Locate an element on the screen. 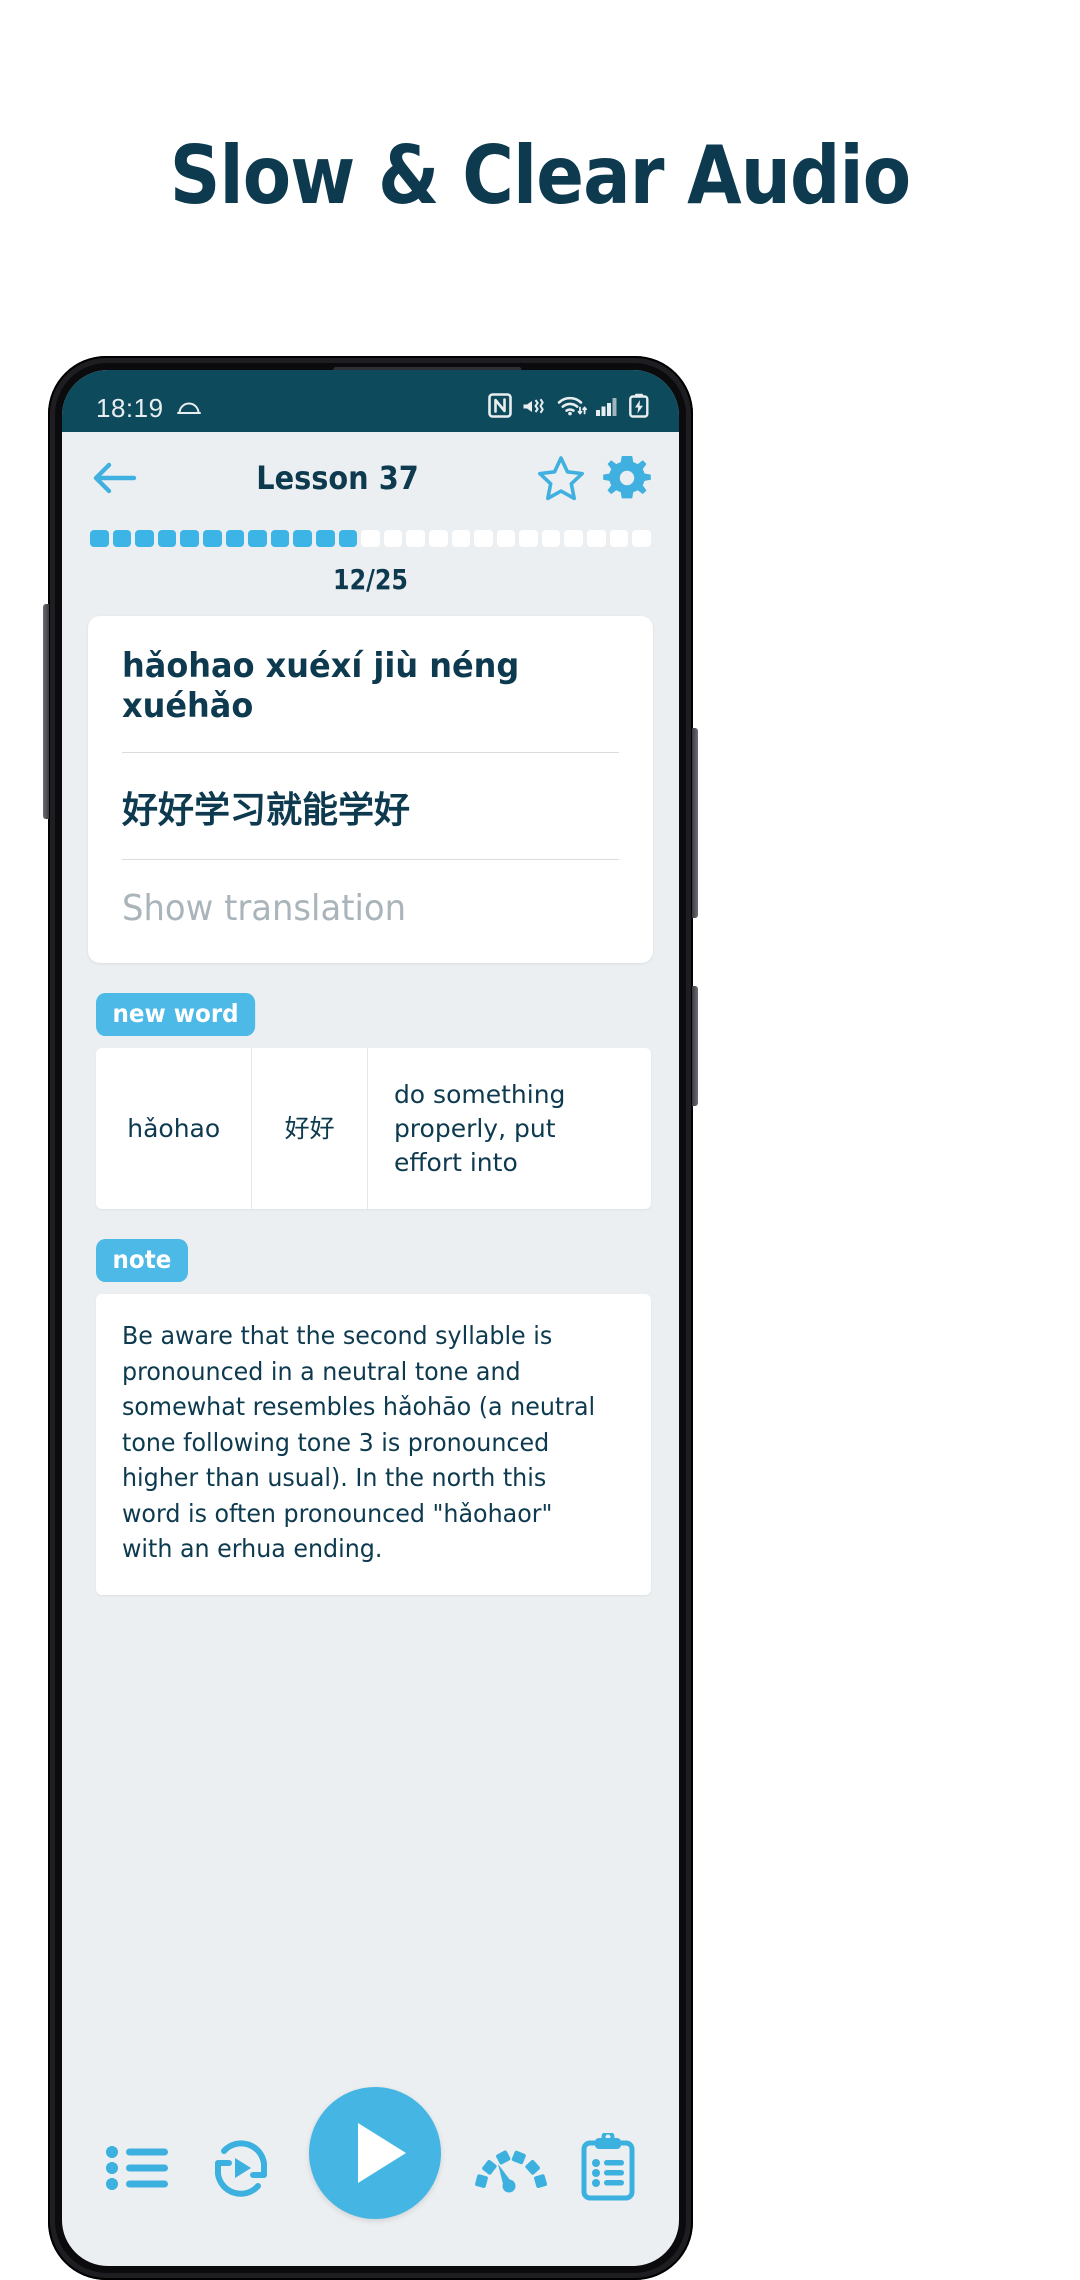  phone-left-button is located at coordinates (46, 711).